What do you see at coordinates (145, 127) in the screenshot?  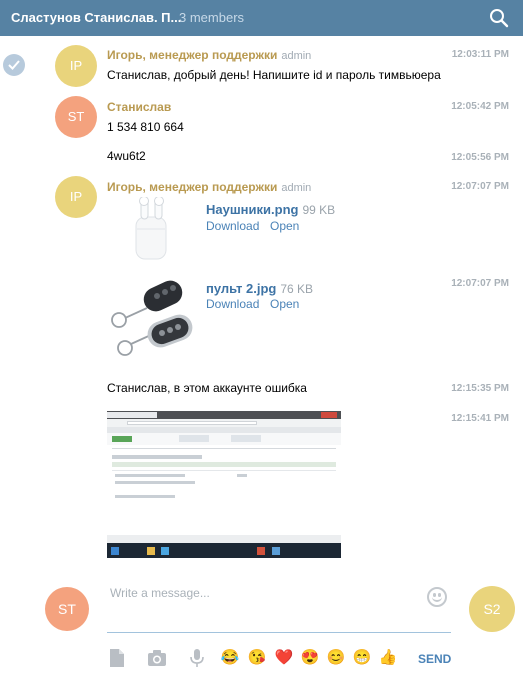 I see `message-text: 1 534 810 664` at bounding box center [145, 127].